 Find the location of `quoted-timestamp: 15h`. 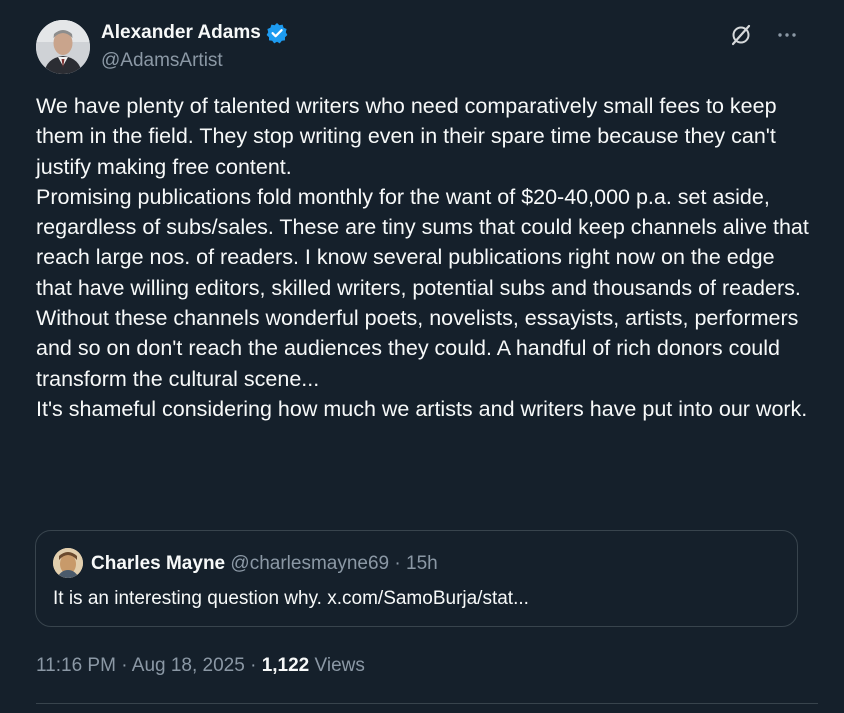

quoted-timestamp: 15h is located at coordinates (422, 563).